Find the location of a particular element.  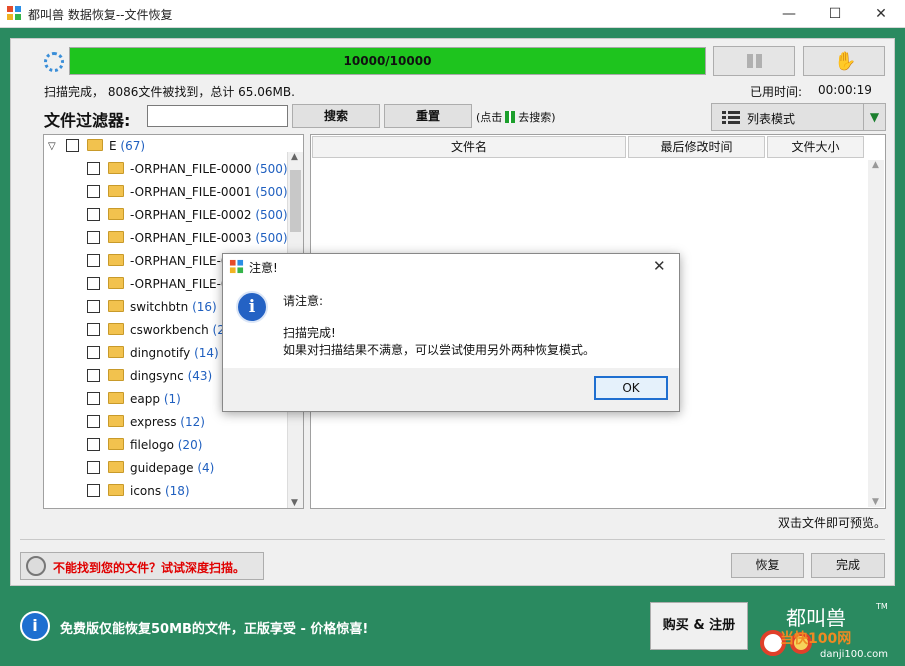

column-header-mtime: 最后修改时间 is located at coordinates (696, 147).